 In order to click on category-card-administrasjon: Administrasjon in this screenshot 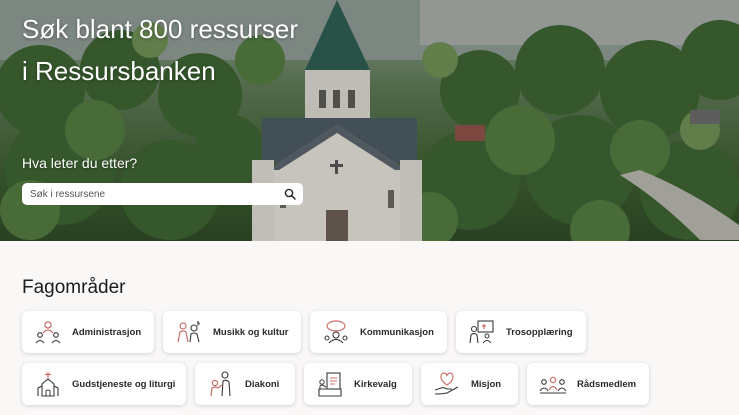, I will do `click(88, 332)`.